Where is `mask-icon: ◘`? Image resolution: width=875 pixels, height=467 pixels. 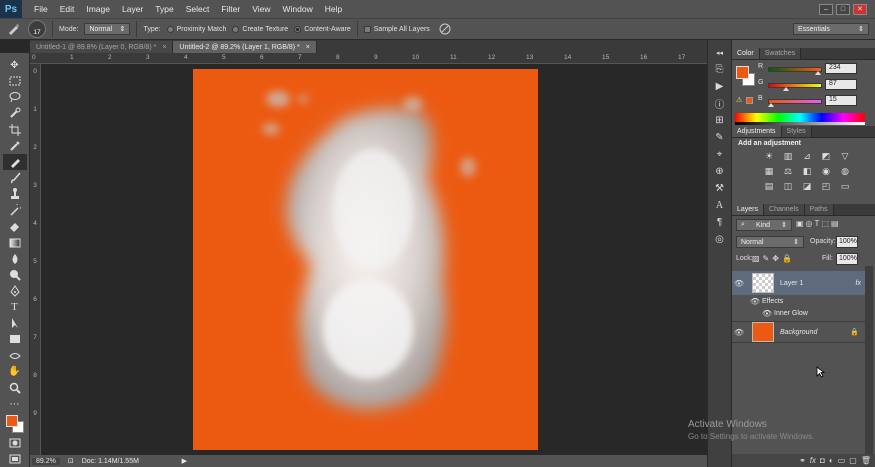
mask-icon: ◘ is located at coordinates (822, 460).